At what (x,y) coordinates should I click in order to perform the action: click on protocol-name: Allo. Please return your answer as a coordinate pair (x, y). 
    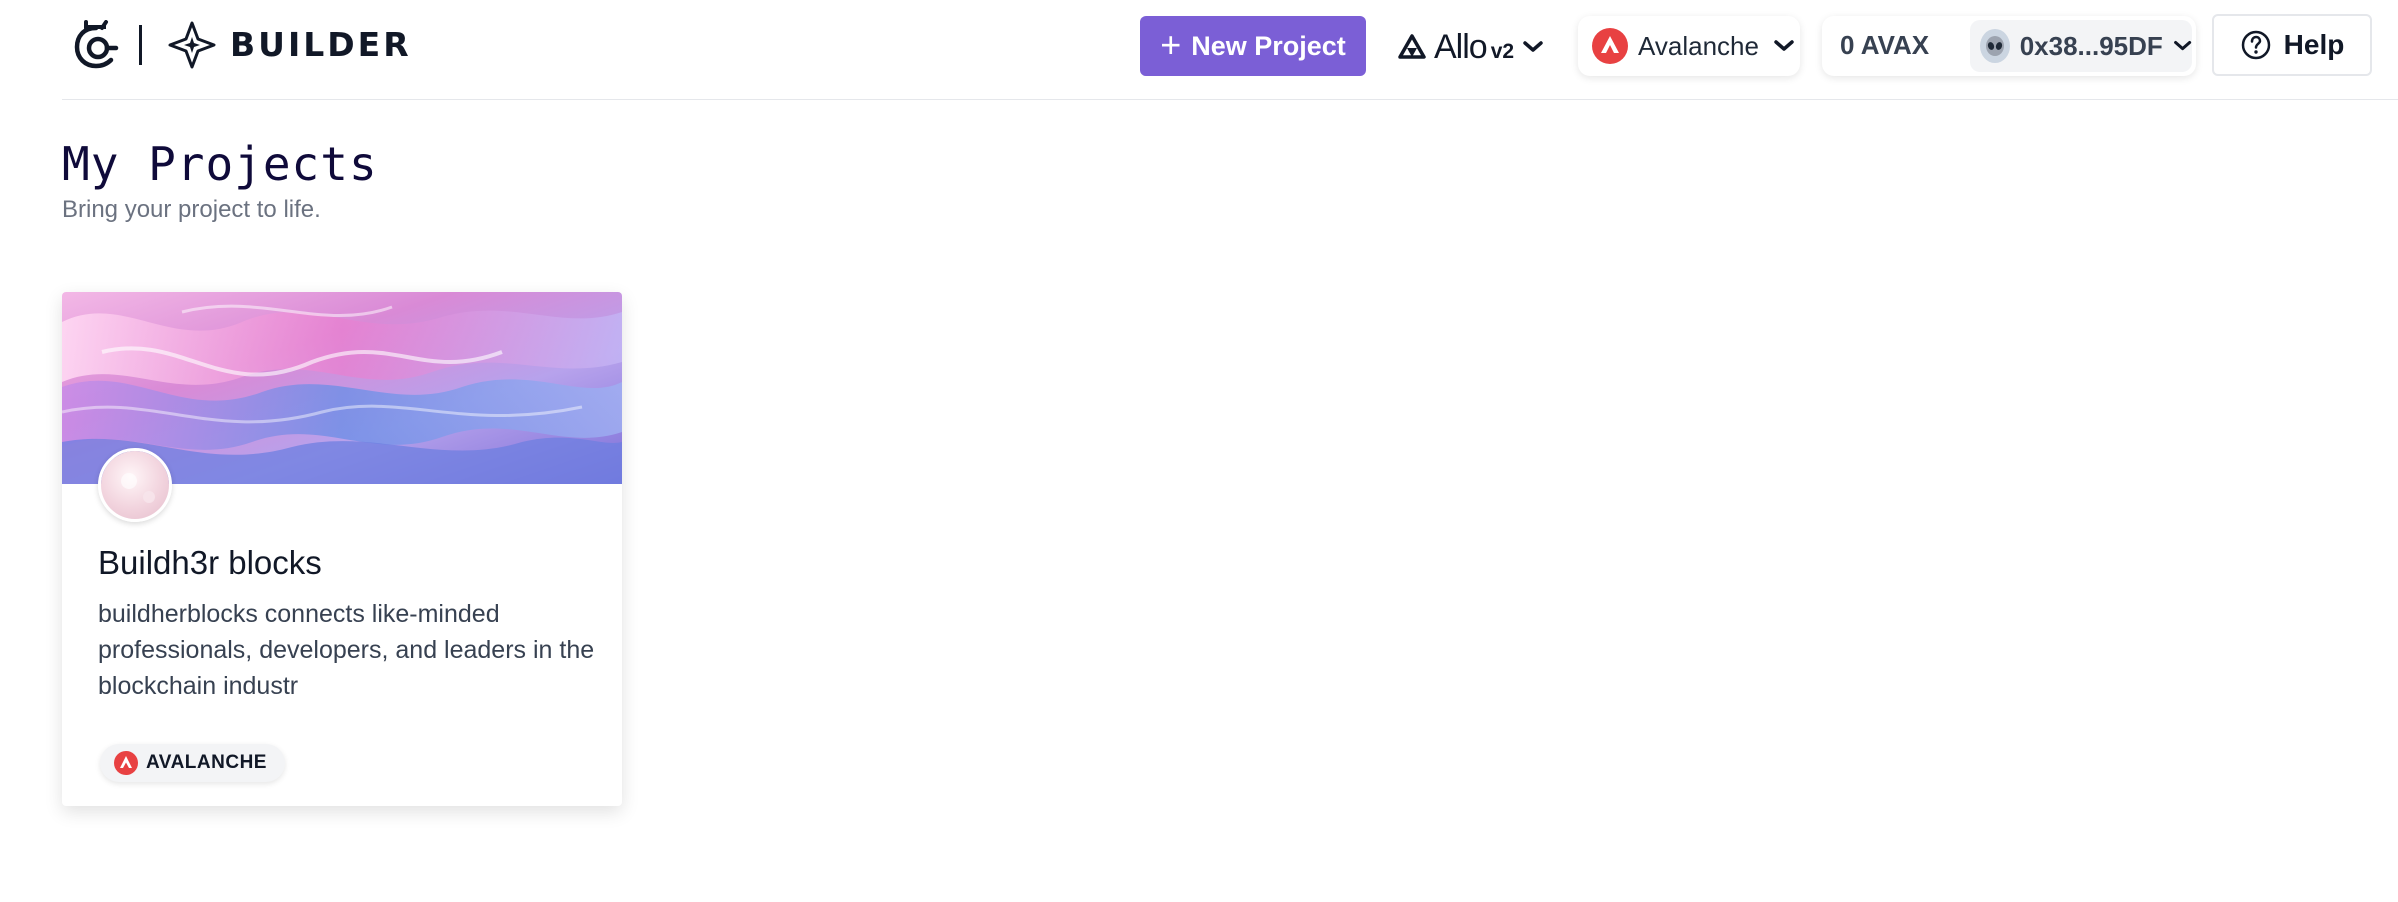
    Looking at the image, I should click on (1461, 46).